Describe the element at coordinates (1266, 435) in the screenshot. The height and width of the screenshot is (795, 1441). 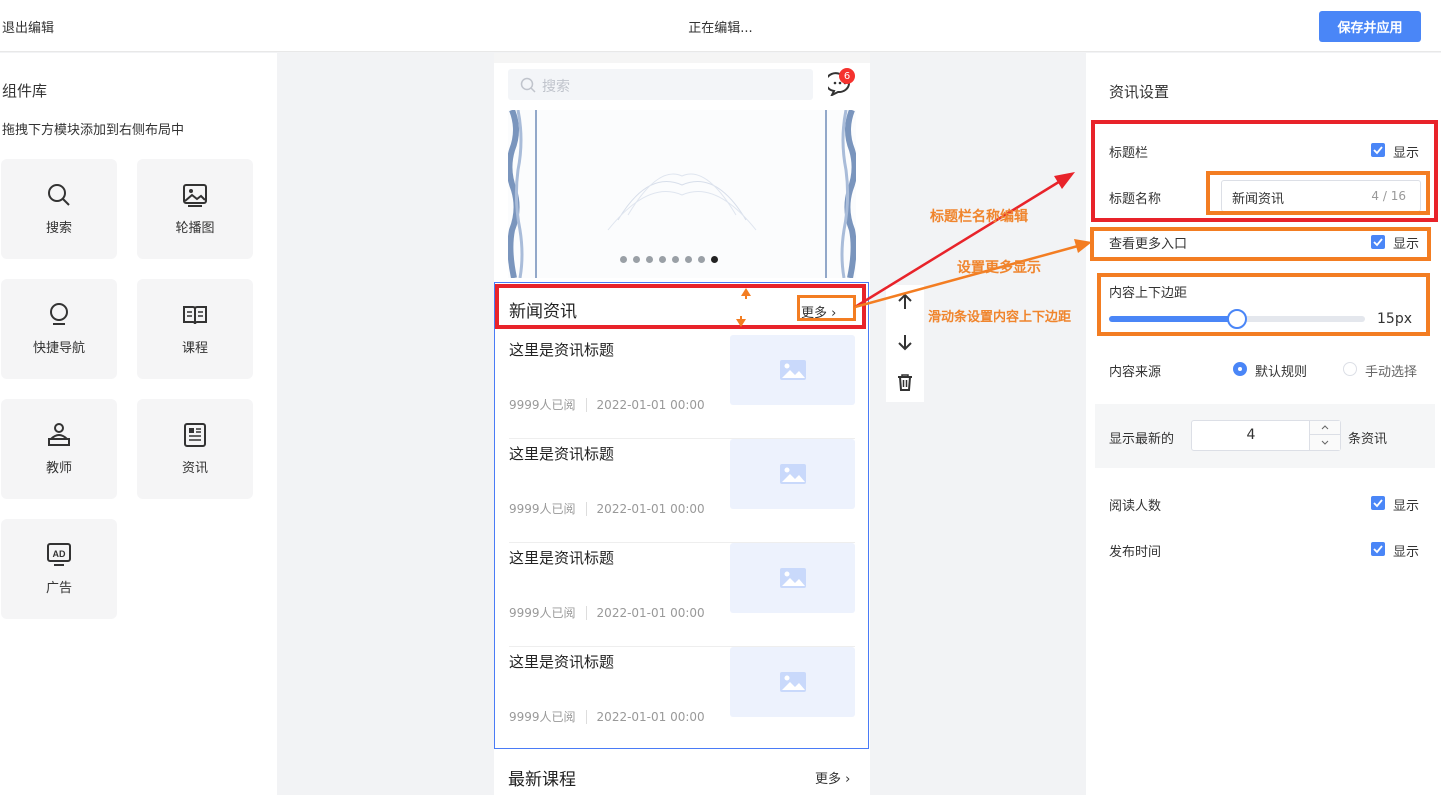
I see `latest-count-stepper: 4` at that location.